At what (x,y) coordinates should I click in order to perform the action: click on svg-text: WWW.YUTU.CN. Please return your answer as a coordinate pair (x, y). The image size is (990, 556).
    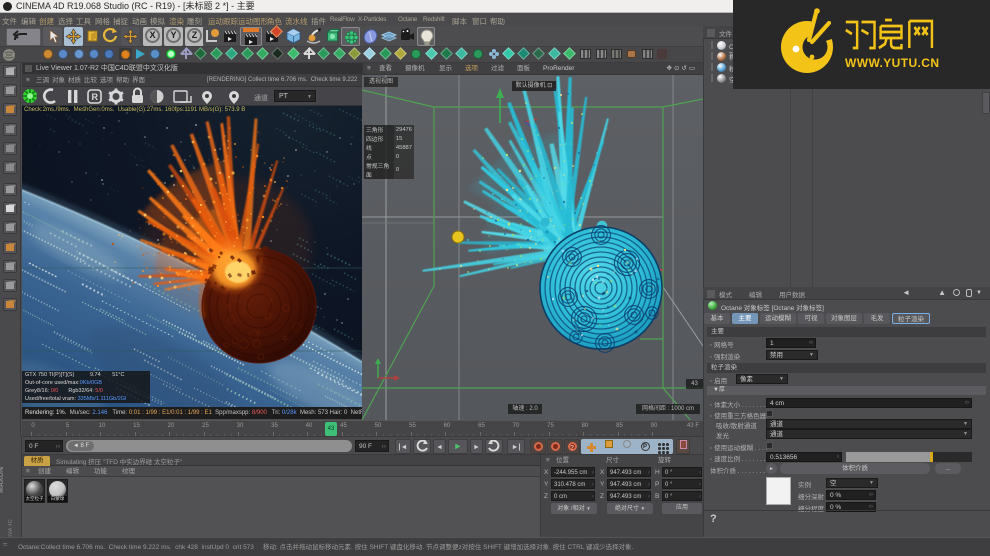
    Looking at the image, I should click on (892, 63).